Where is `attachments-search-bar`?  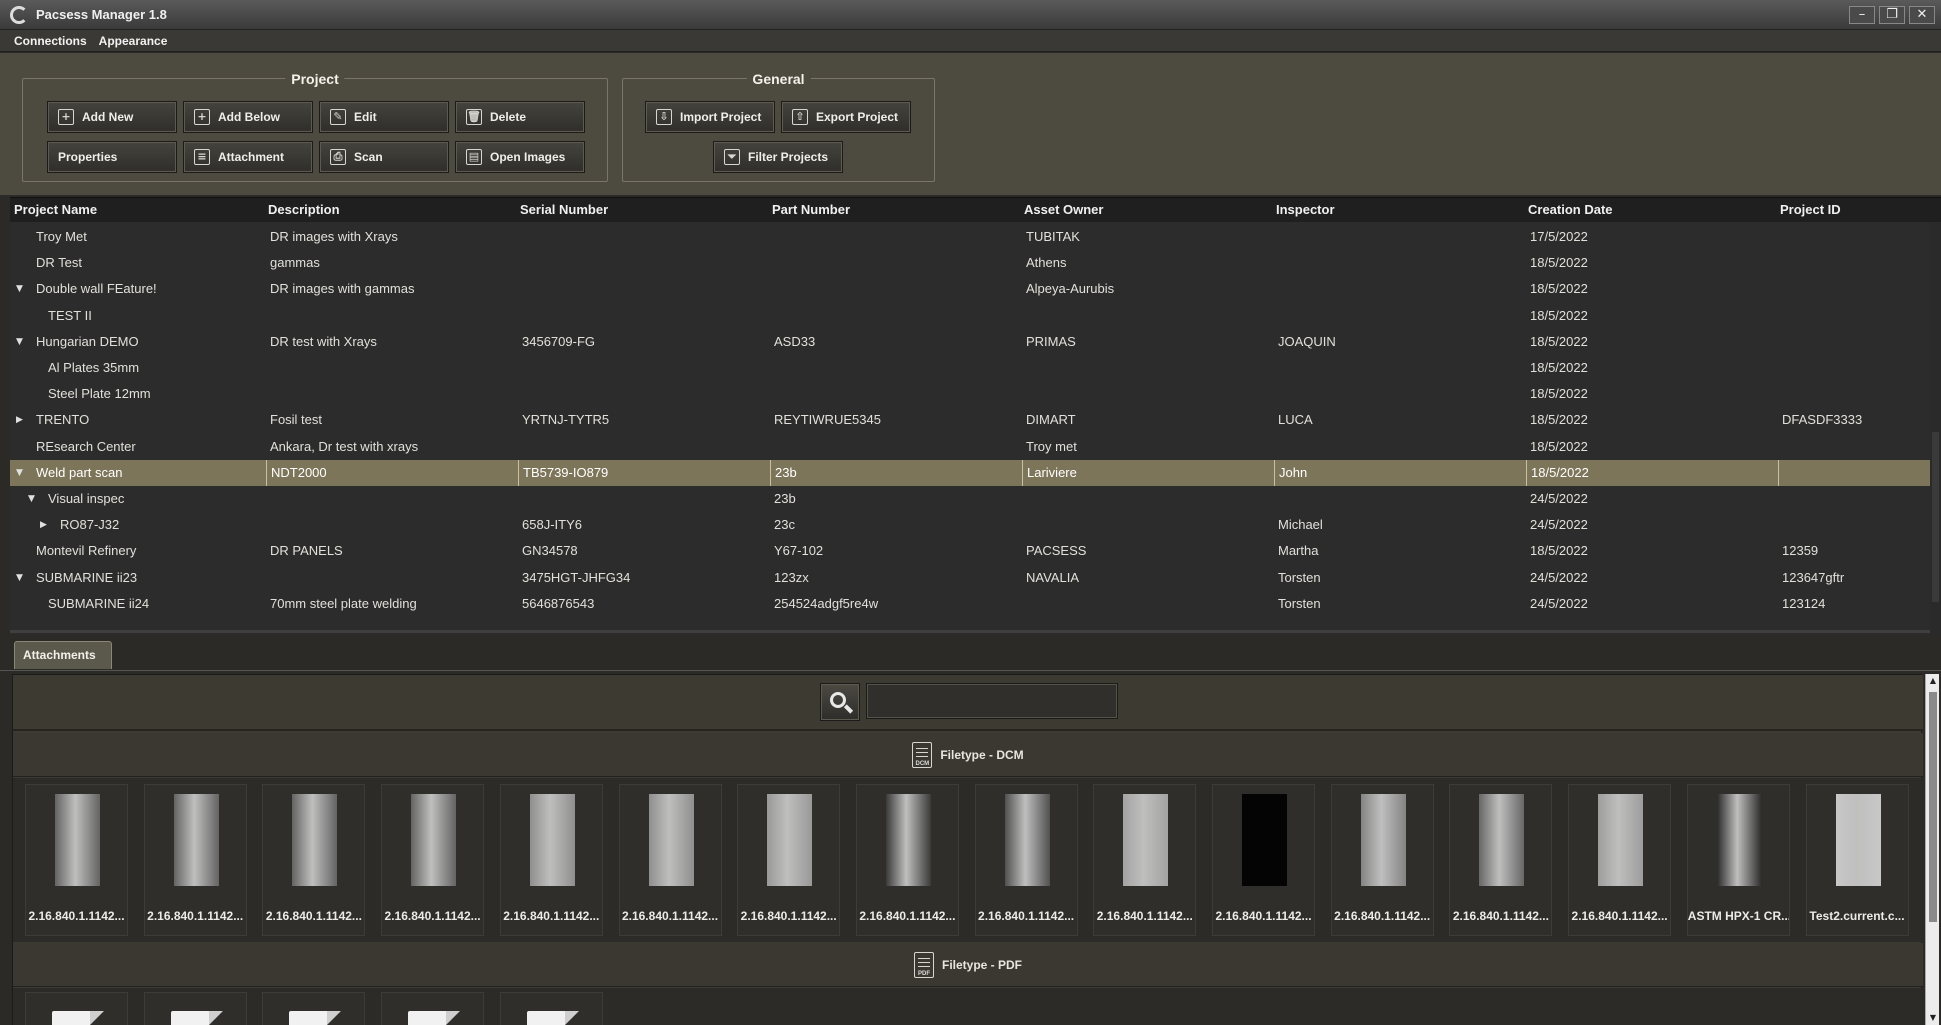 attachments-search-bar is located at coordinates (968, 703).